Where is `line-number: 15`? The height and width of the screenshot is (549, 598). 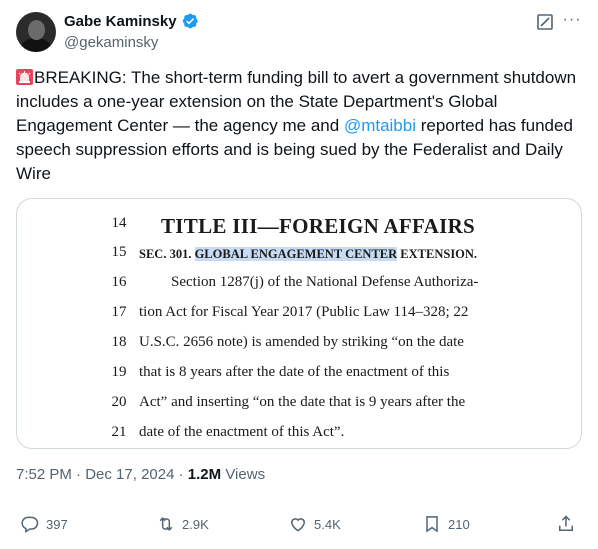
line-number: 15 is located at coordinates (119, 252).